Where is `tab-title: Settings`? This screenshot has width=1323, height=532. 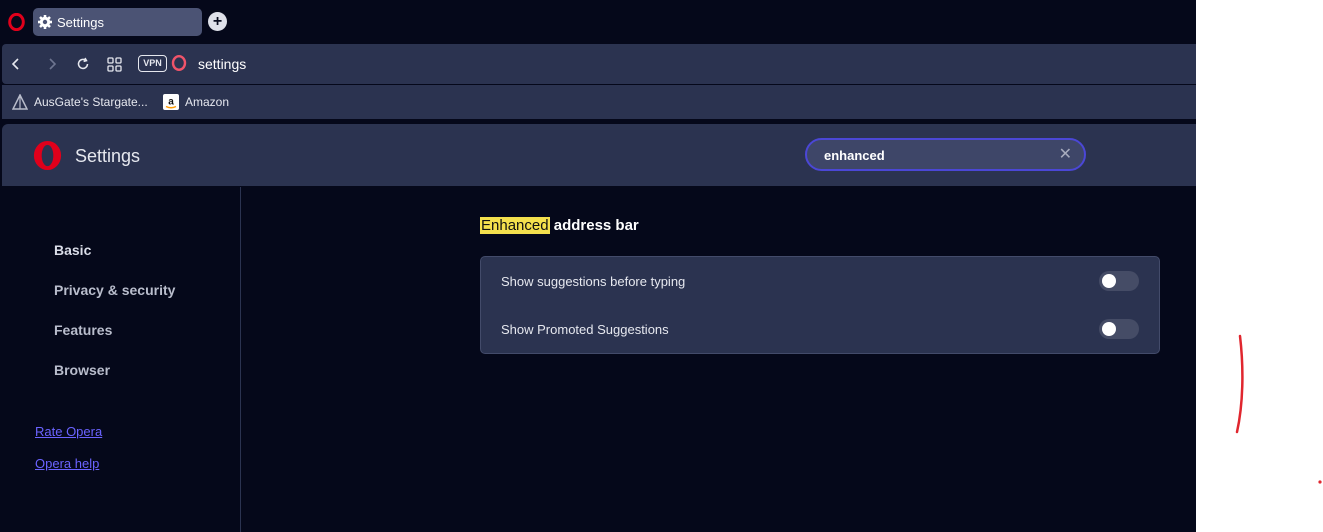
tab-title: Settings is located at coordinates (80, 22).